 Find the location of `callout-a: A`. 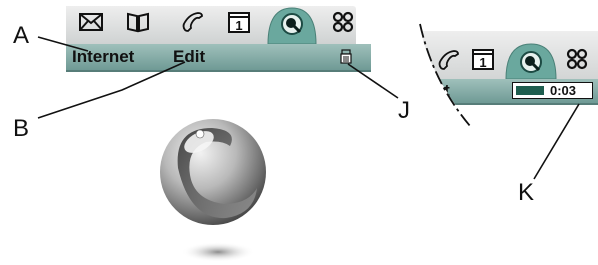

callout-a: A is located at coordinates (21, 35).